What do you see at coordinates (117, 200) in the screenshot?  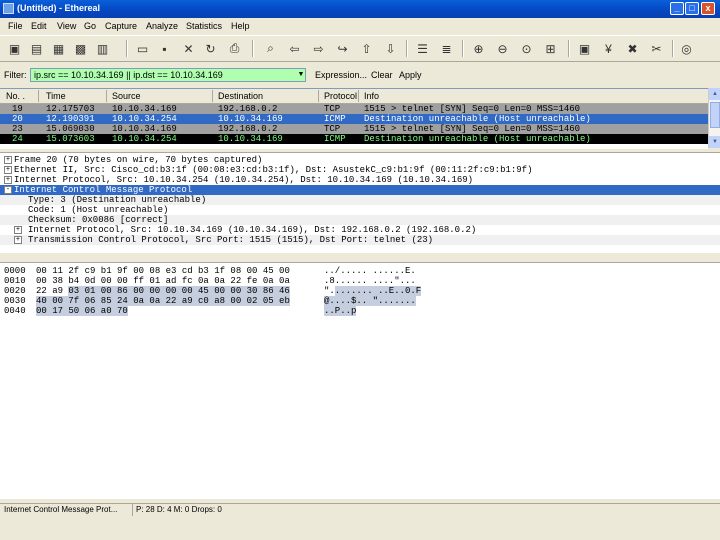 I see `tree-item-label: Type: 3 (Destination unreachable)` at bounding box center [117, 200].